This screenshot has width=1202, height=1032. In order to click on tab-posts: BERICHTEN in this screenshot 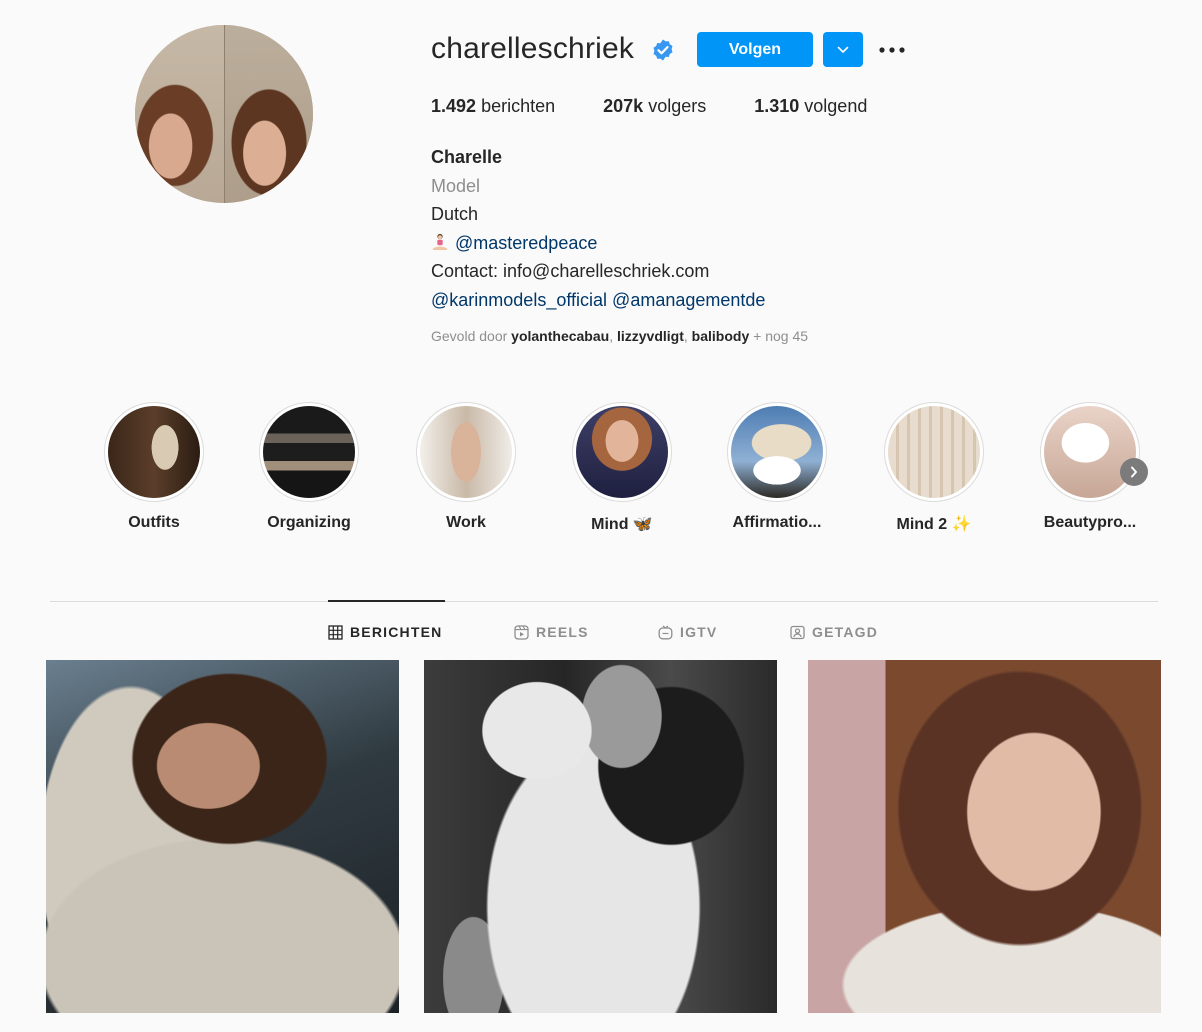, I will do `click(385, 632)`.